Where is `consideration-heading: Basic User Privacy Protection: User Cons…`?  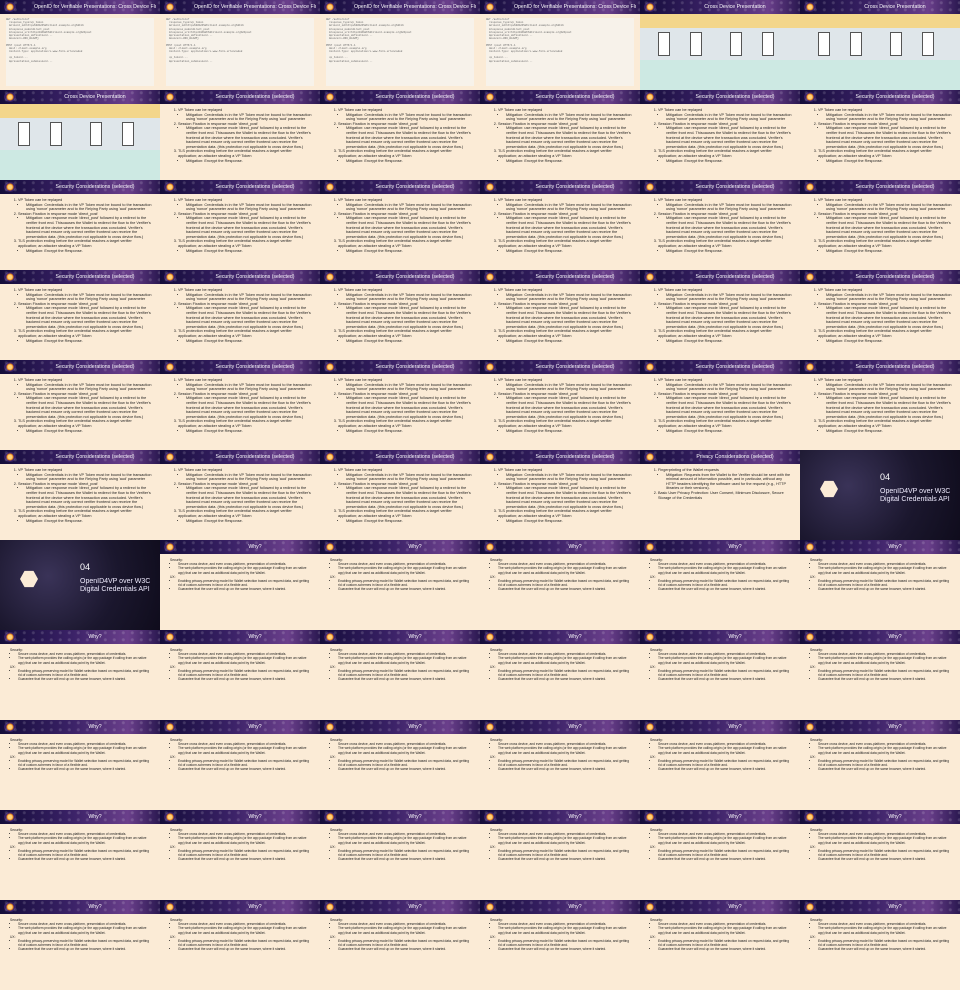
consideration-heading: Basic User Privacy Protection: User Cons… is located at coordinates (721, 495).